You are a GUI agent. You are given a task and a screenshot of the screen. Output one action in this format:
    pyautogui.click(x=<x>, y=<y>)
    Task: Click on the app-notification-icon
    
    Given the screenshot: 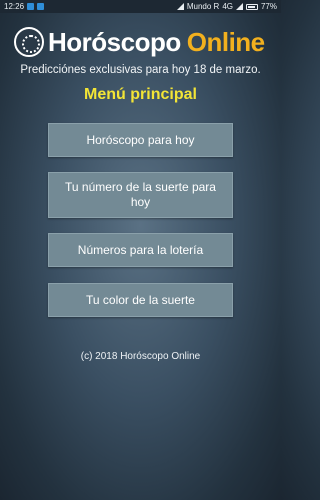 What is the action you would take?
    pyautogui.click(x=41, y=6)
    